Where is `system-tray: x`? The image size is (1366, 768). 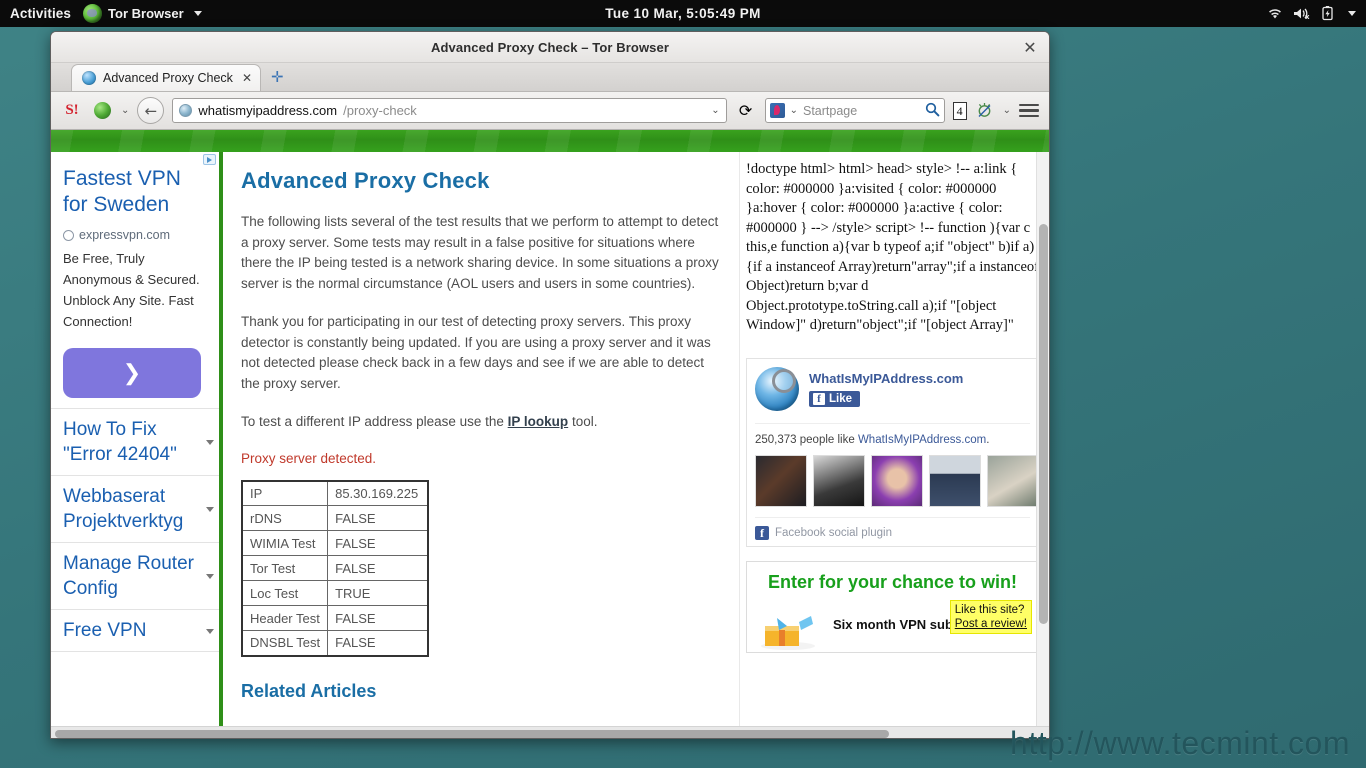 system-tray: x is located at coordinates (1316, 13).